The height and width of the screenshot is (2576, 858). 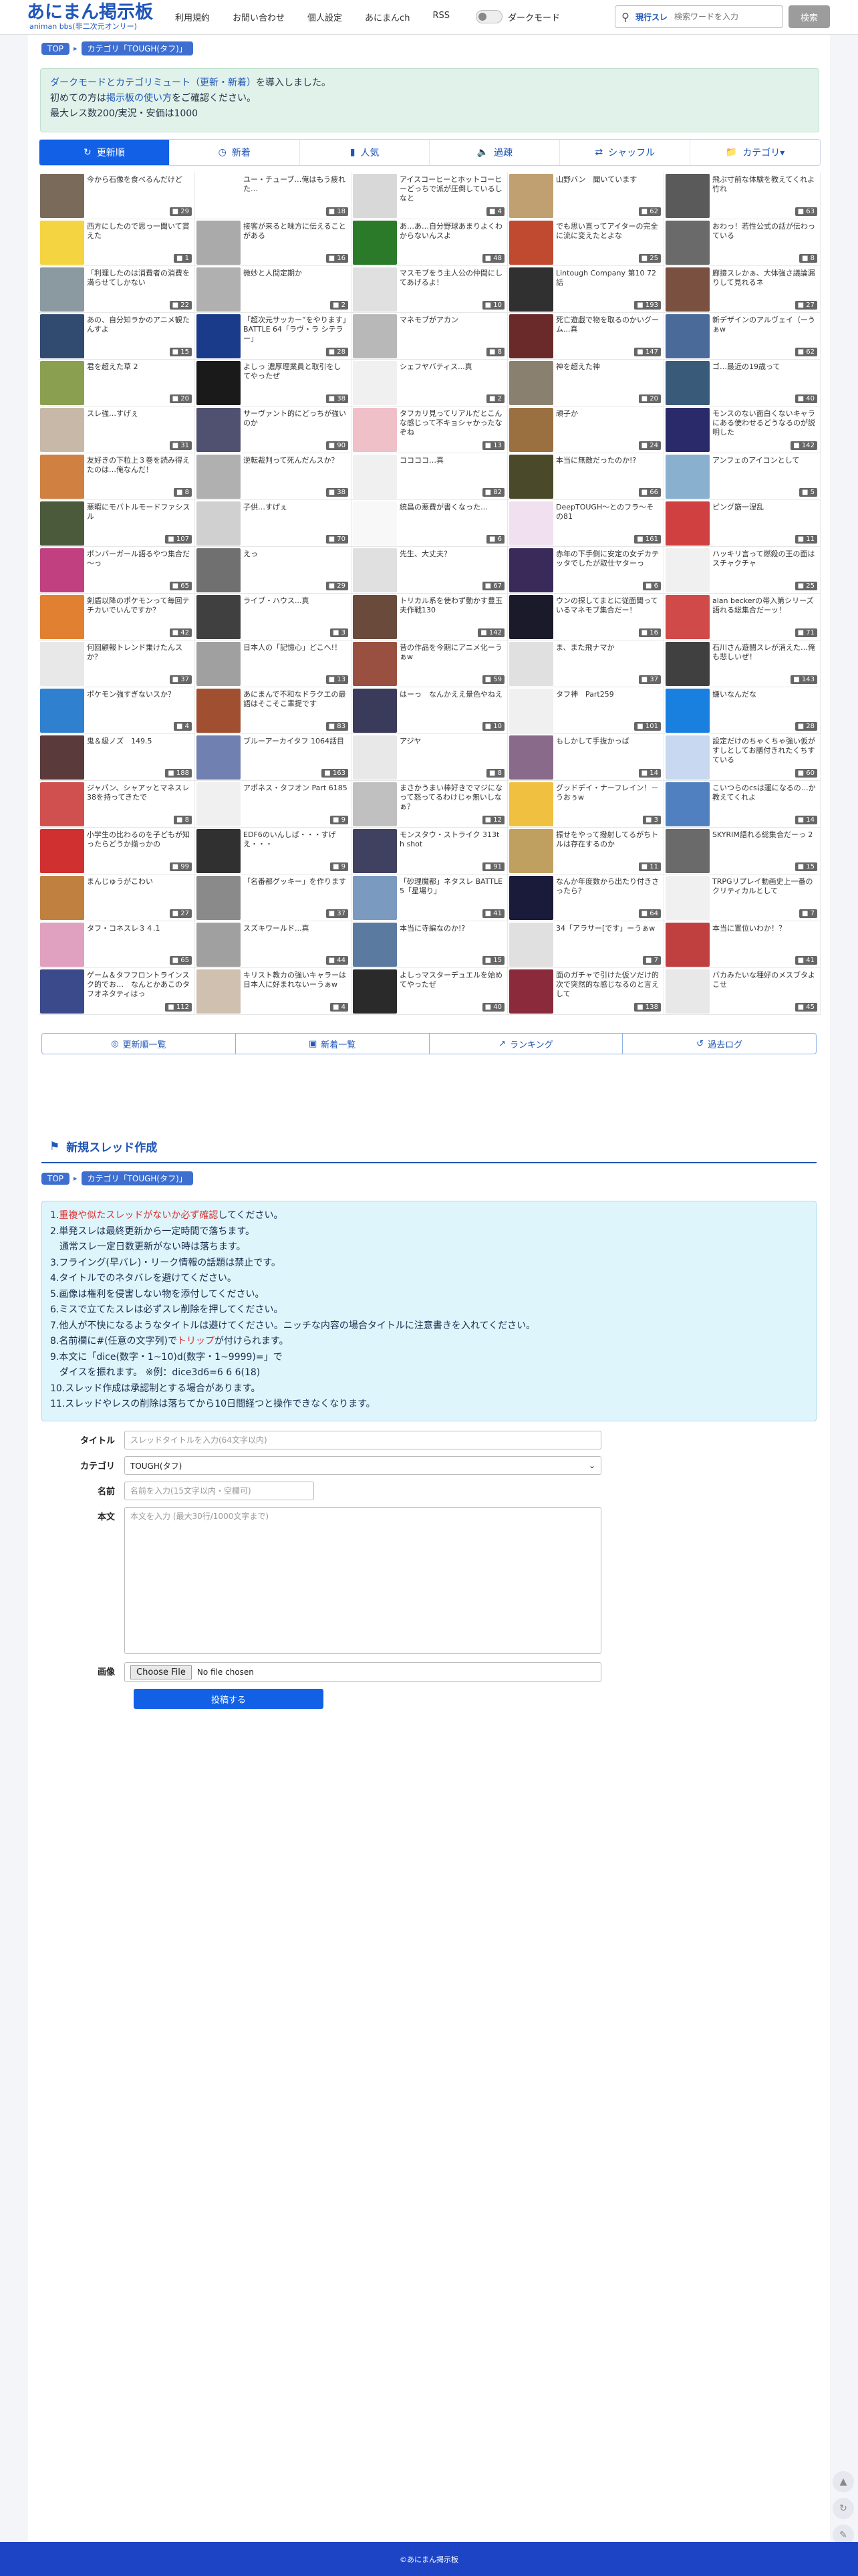 What do you see at coordinates (586, 570) in the screenshot?
I see `thread-card: 赤年の下手側に安定の女デカテッタでしたが取仕ヤターっ ■ 6` at bounding box center [586, 570].